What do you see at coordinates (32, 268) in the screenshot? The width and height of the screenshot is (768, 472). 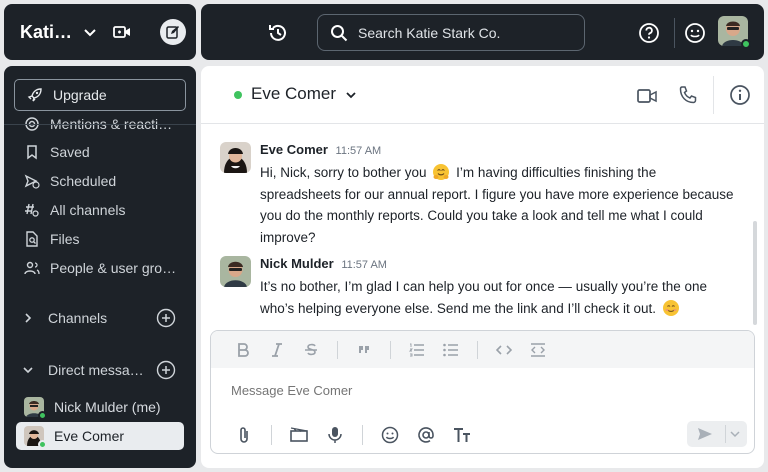 I see `people-icon` at bounding box center [32, 268].